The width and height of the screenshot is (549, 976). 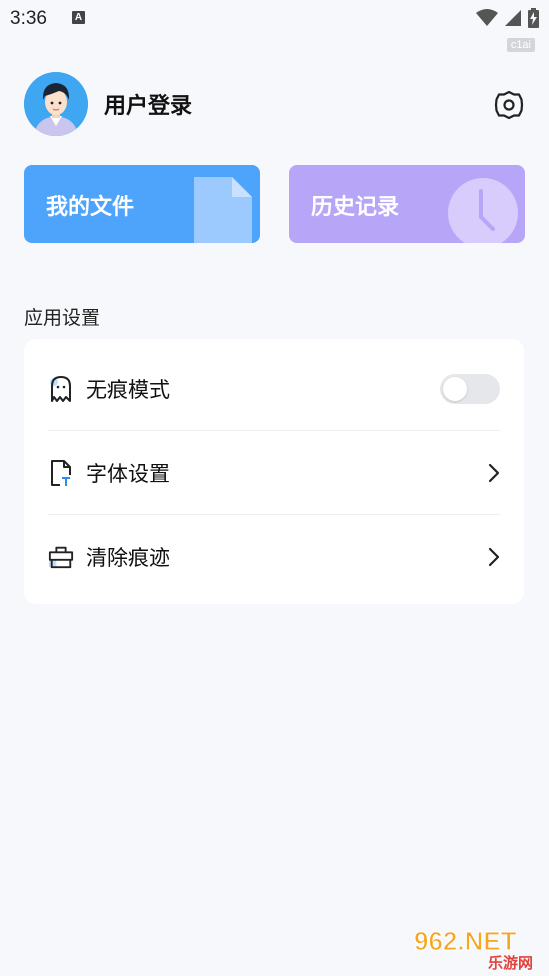 I want to click on avatar, so click(x=56, y=104).